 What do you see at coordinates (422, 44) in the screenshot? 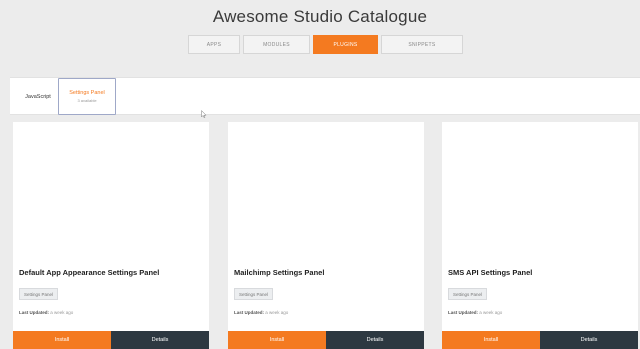
I see `tab-snippets: SNIPPETS` at bounding box center [422, 44].